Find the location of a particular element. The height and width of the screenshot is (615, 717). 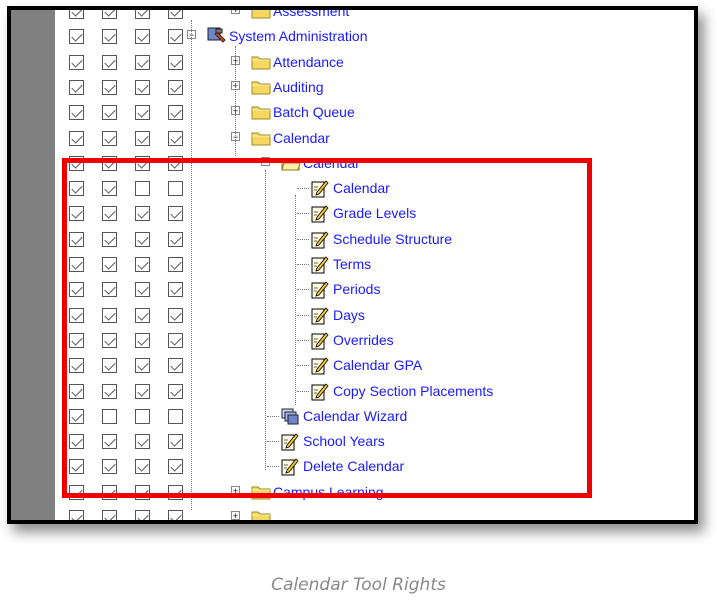

tree-item-label: Assessment is located at coordinates (311, 15).